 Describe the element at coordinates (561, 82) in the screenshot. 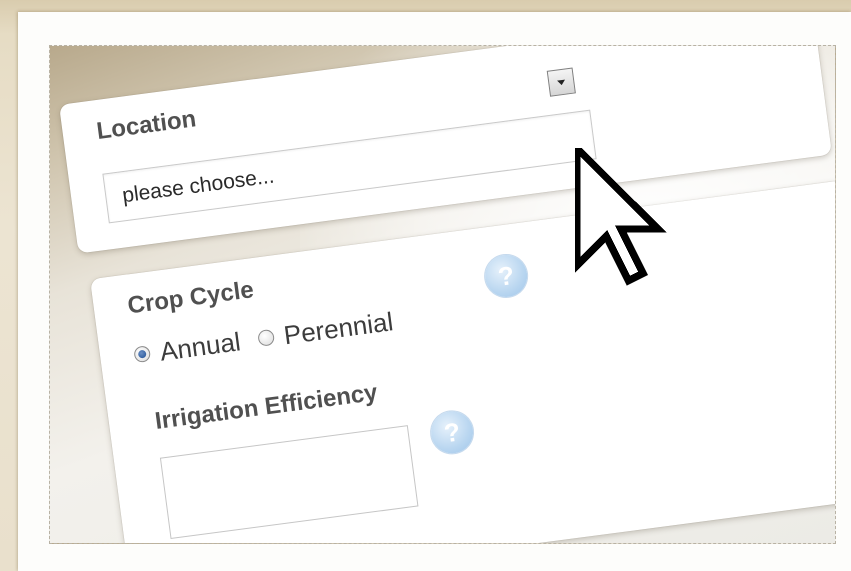

I see `chevron-down-icon` at that location.